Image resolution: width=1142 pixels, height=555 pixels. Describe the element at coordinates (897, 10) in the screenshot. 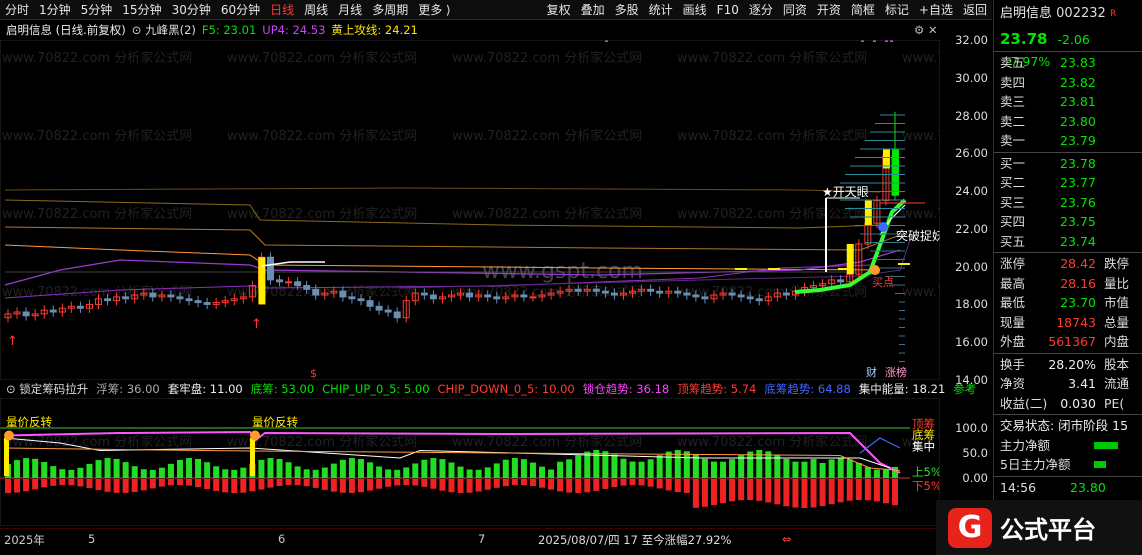

I see `toolbar-item: 标记` at that location.